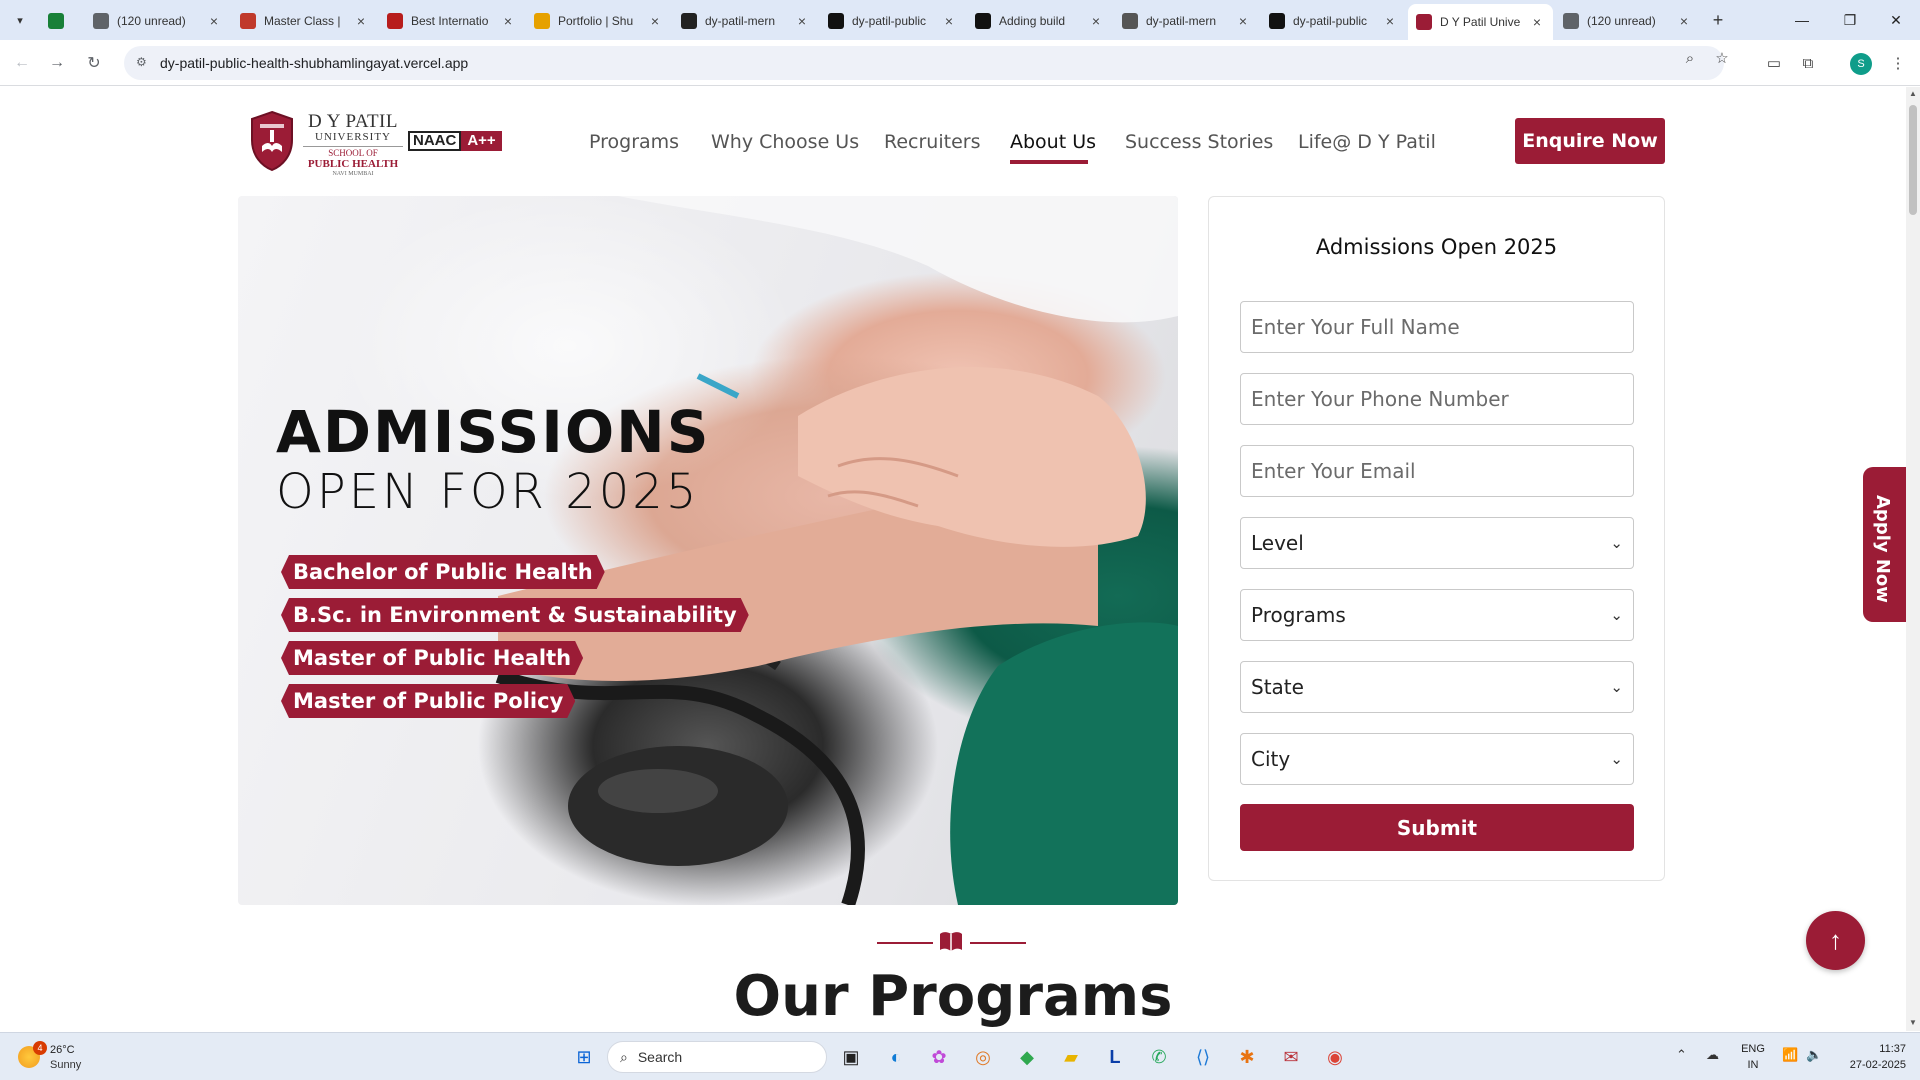 The image size is (1920, 1080). What do you see at coordinates (932, 142) in the screenshot?
I see `nav-recruiters: Recruiters` at bounding box center [932, 142].